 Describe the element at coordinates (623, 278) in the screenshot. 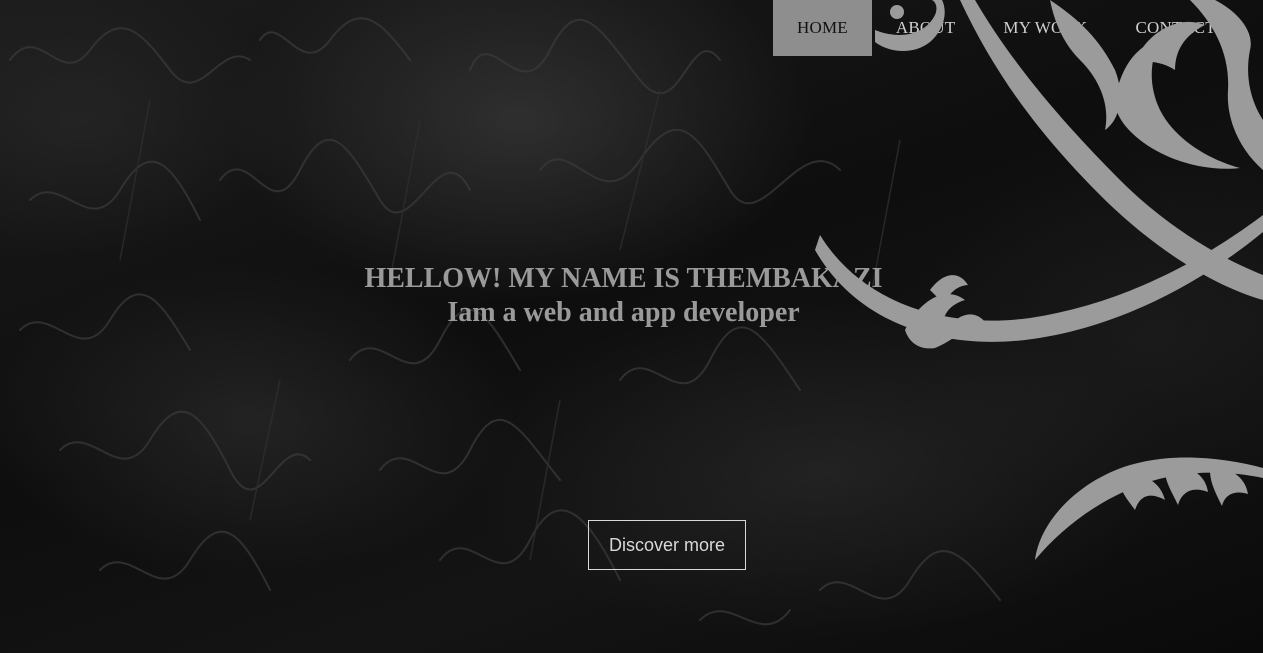

I see `hero-title: HELLOW! MY NAME IS THEMBAKAZI` at that location.